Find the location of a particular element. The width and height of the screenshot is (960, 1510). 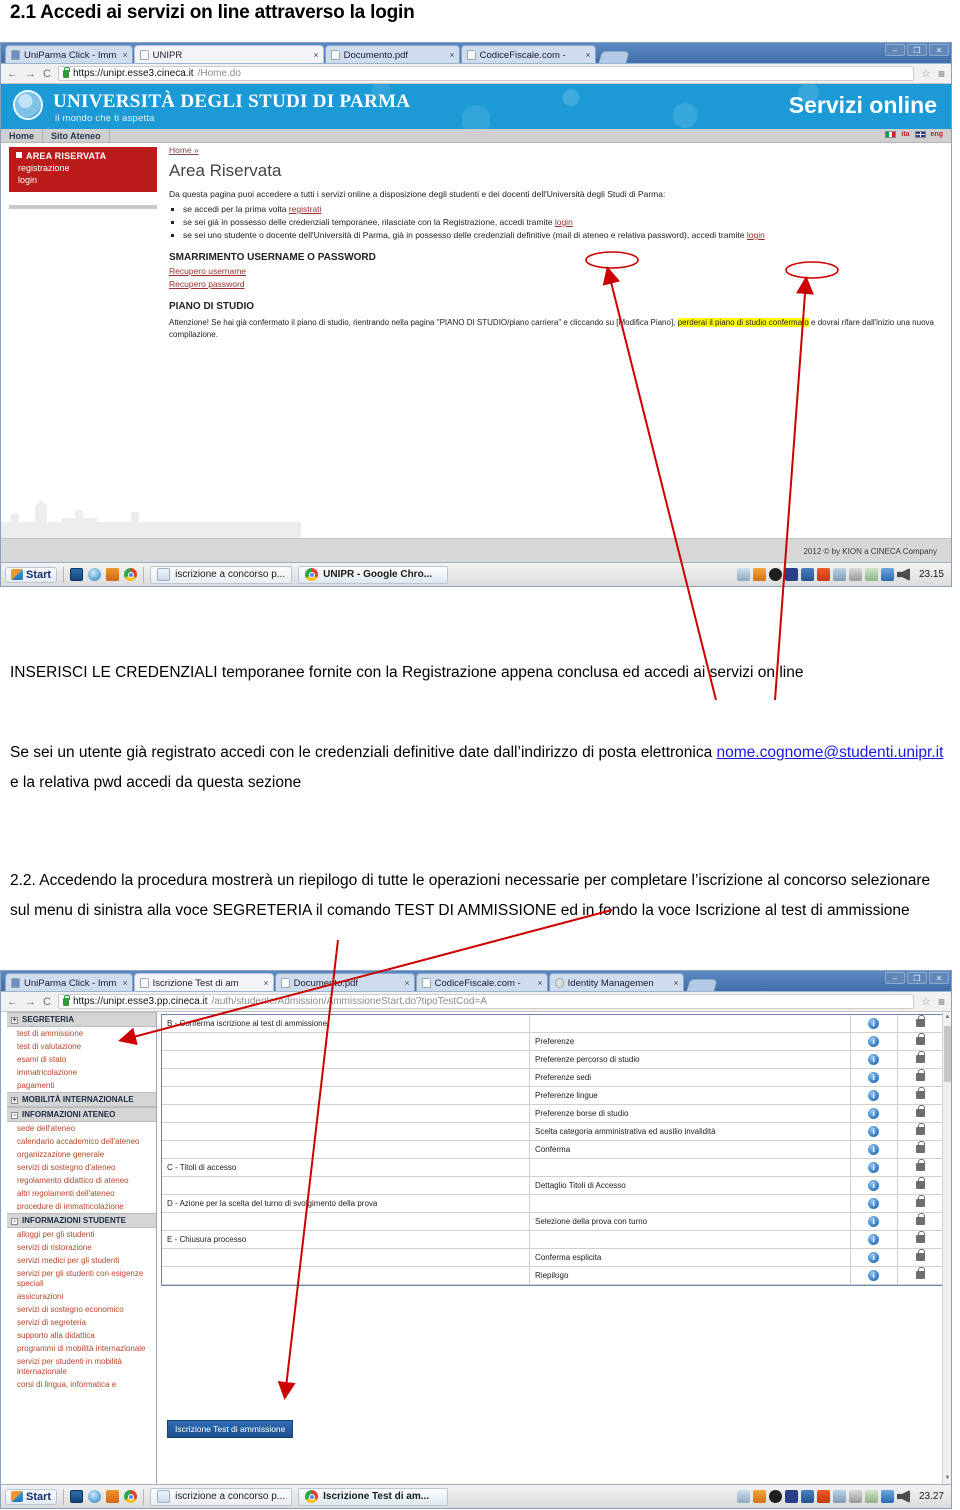

sidebar-item-test-di-ammissione: test di ammissione is located at coordinates (81, 1033).